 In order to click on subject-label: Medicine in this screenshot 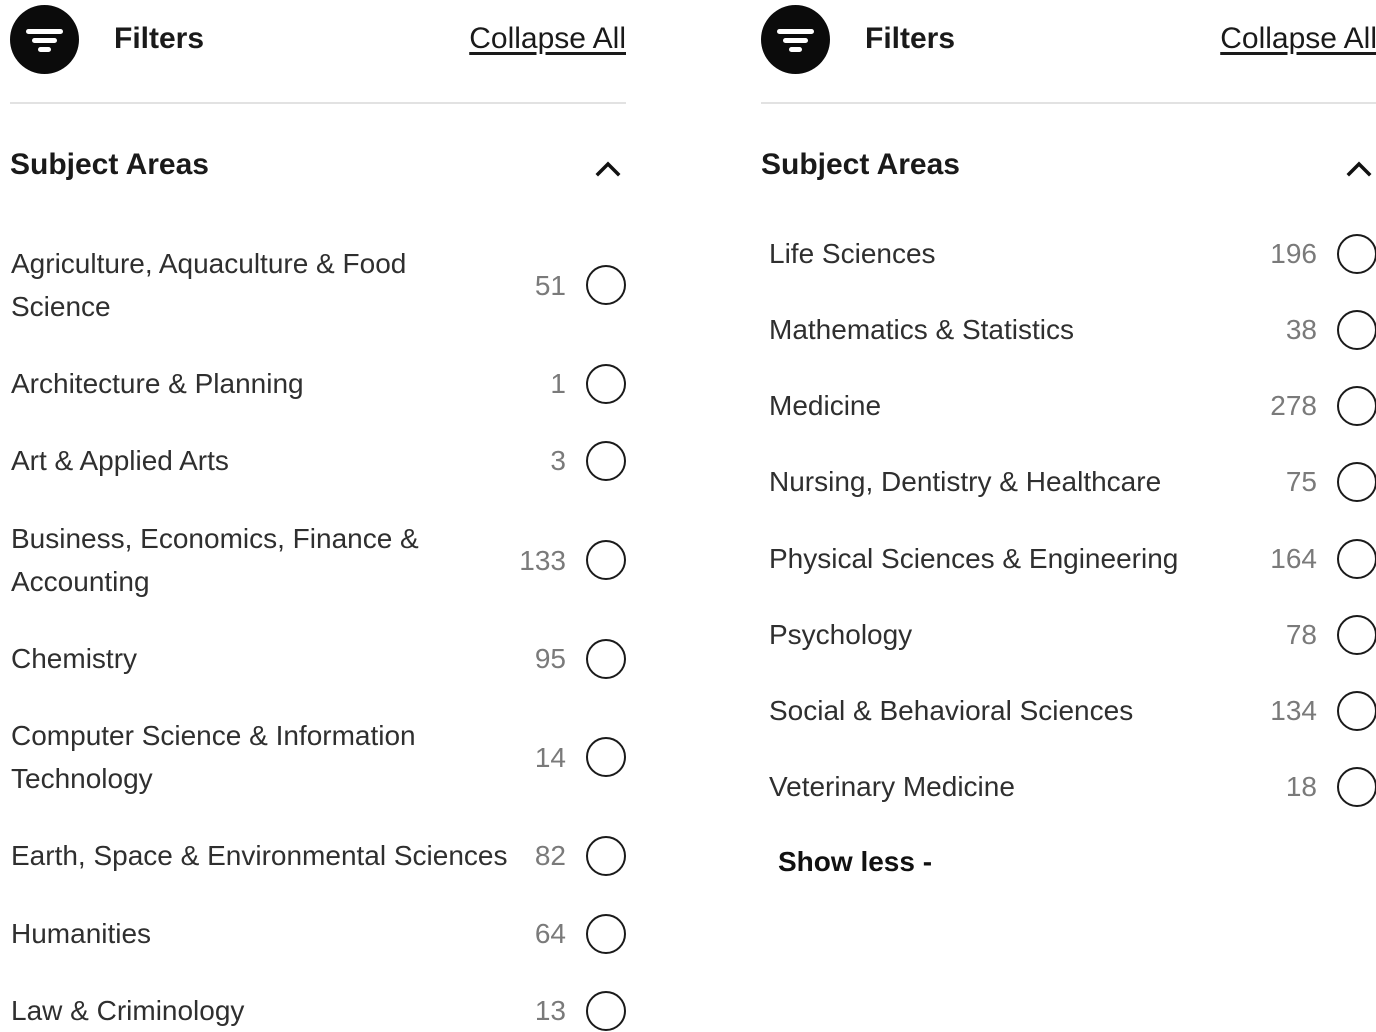, I will do `click(825, 405)`.